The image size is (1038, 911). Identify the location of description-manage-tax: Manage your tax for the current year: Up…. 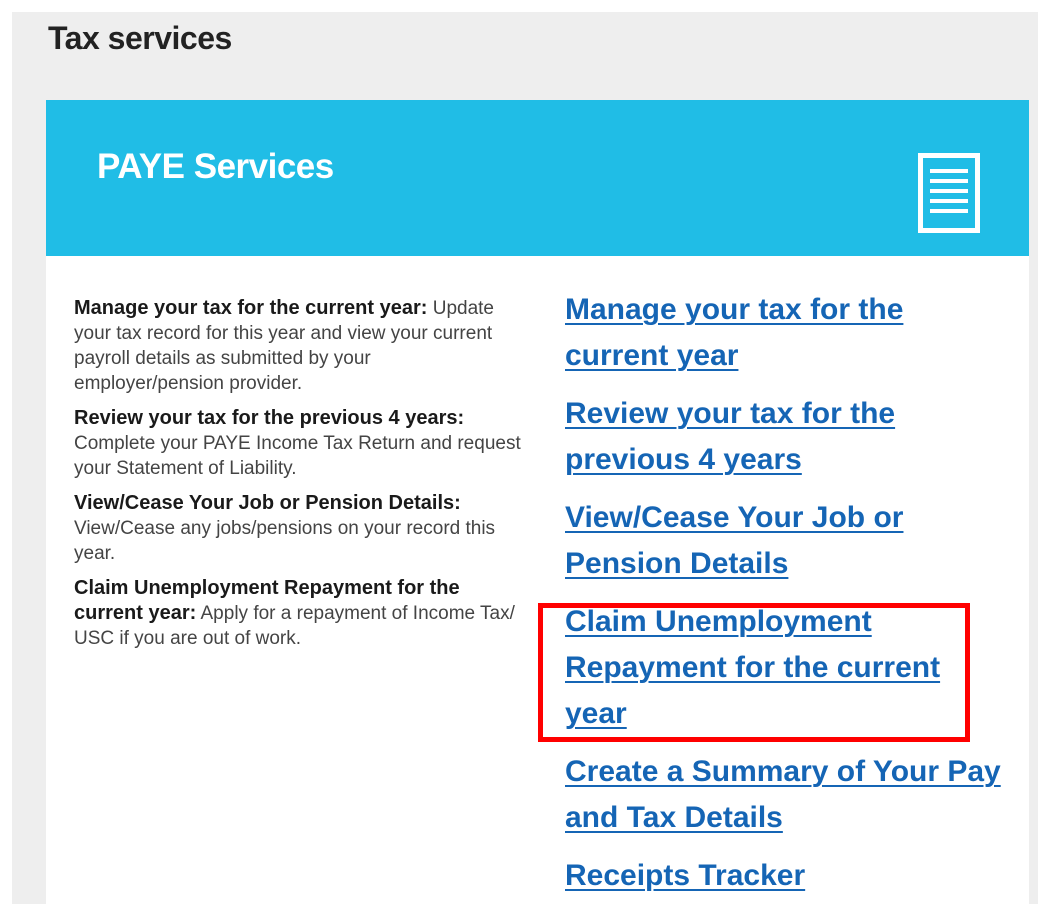
(299, 346).